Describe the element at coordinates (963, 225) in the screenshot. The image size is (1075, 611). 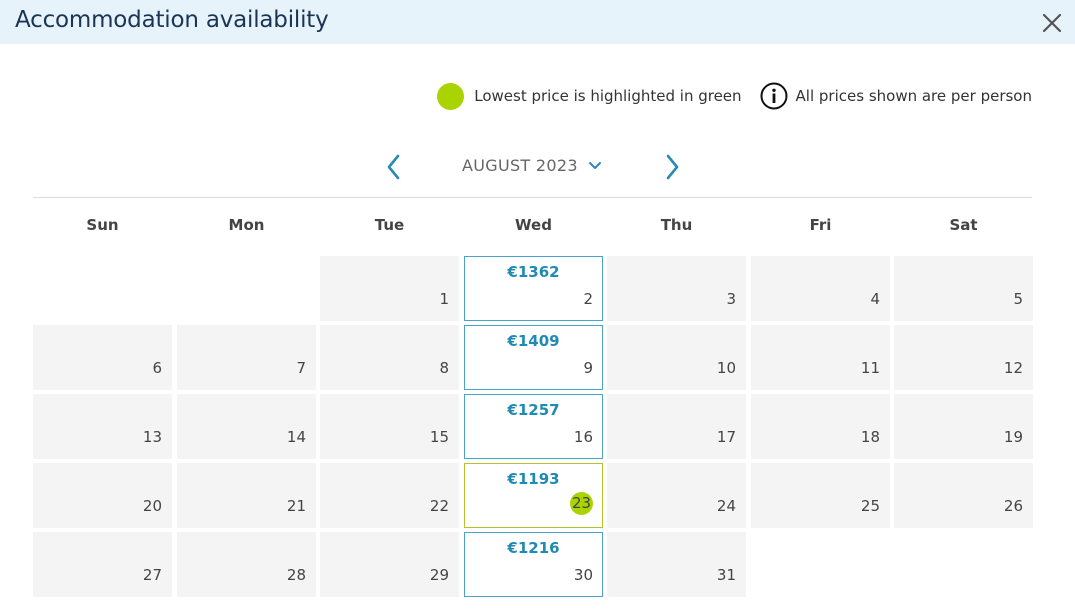
I see `weekday-sat: Sat` at that location.